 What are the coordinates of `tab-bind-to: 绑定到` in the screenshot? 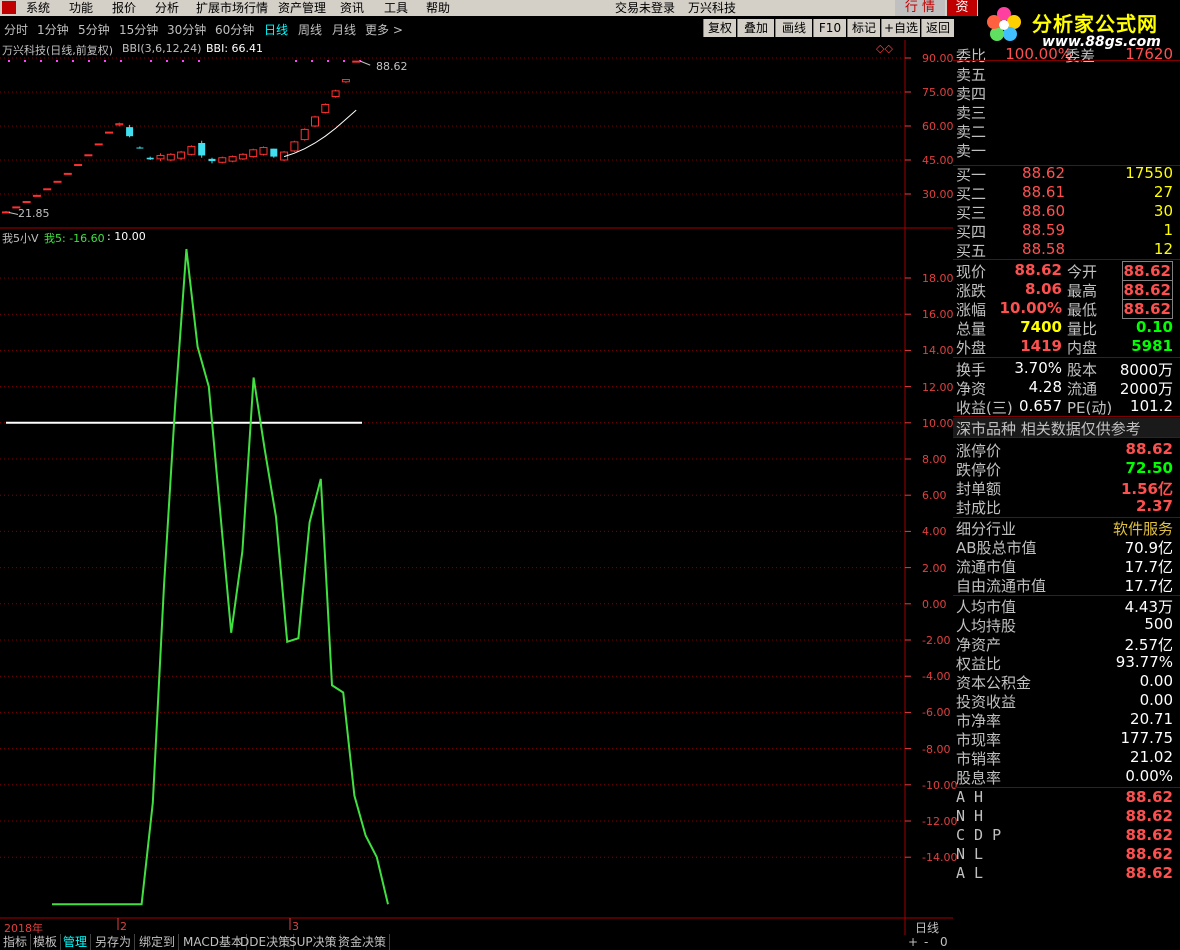 It's located at (158, 942).